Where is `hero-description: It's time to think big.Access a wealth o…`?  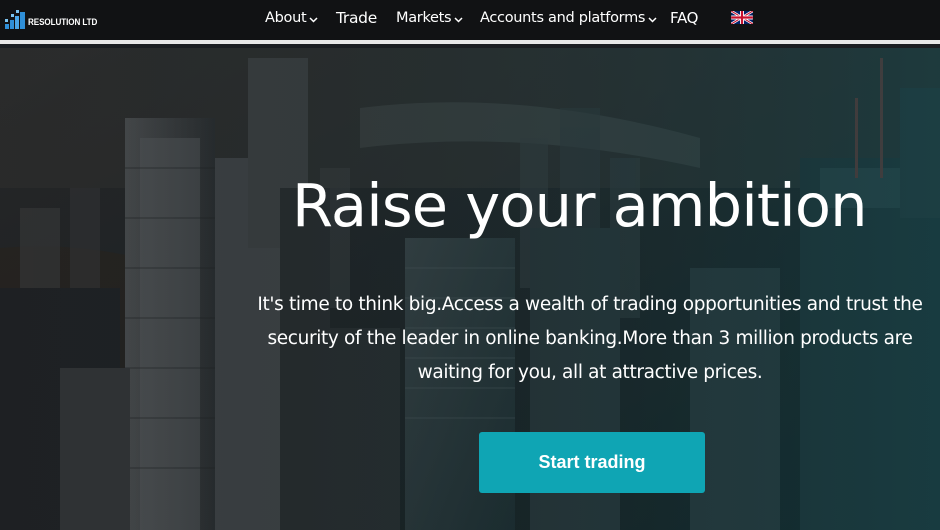 hero-description: It's time to think big.Access a wealth o… is located at coordinates (590, 338).